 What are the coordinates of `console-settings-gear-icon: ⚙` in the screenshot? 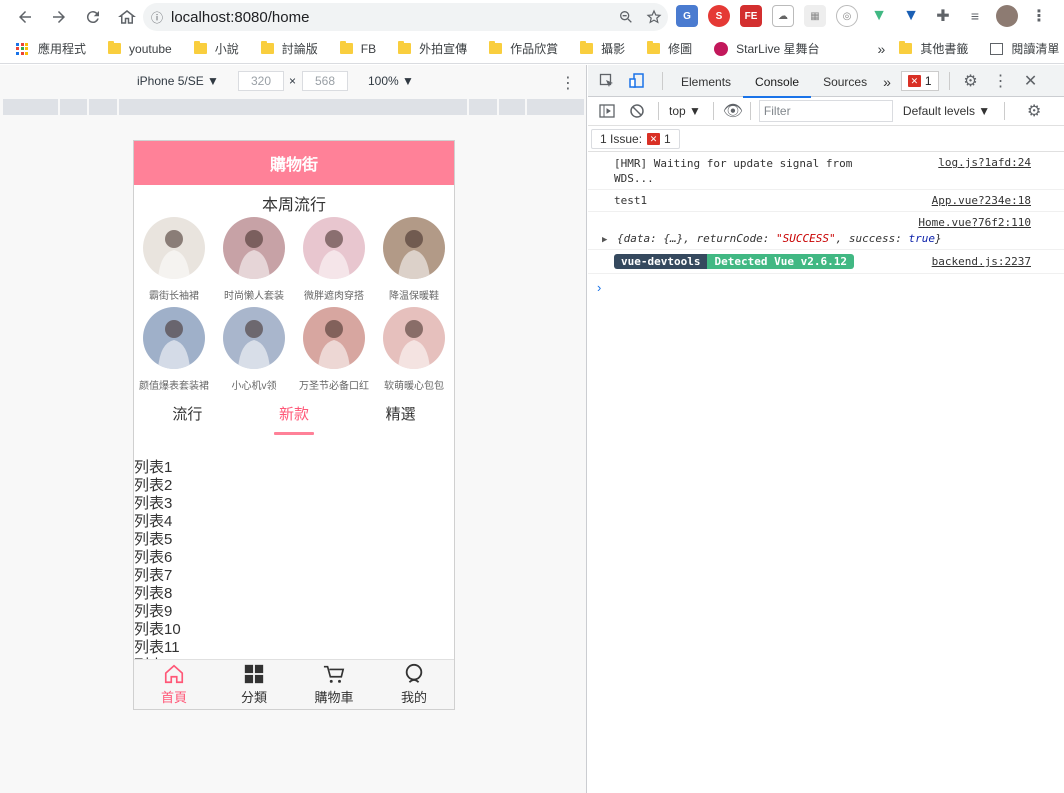 It's located at (1034, 111).